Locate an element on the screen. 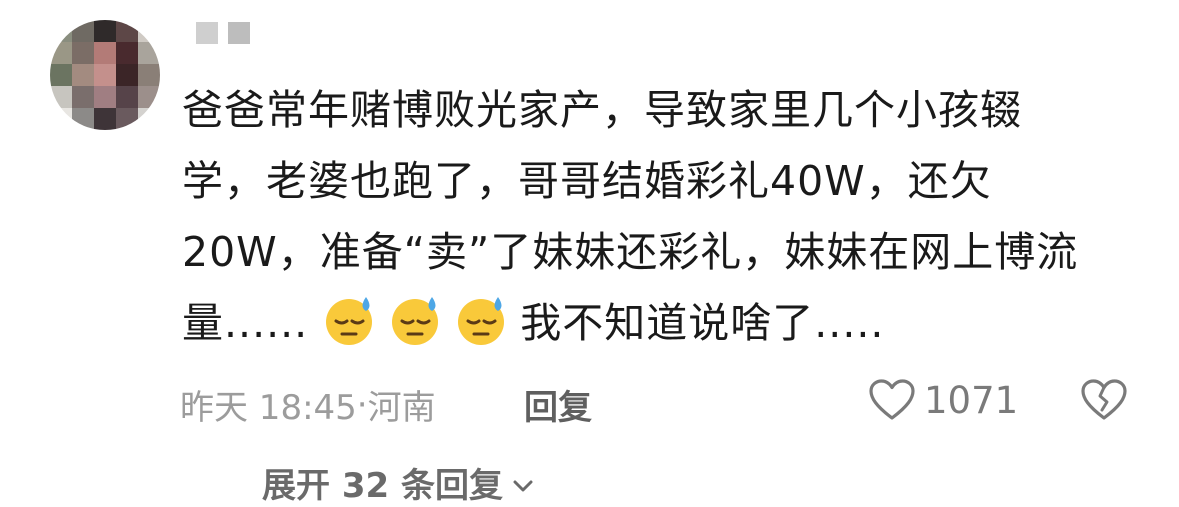  expand-replies-button: 展开 32 条回复 is located at coordinates (397, 482).